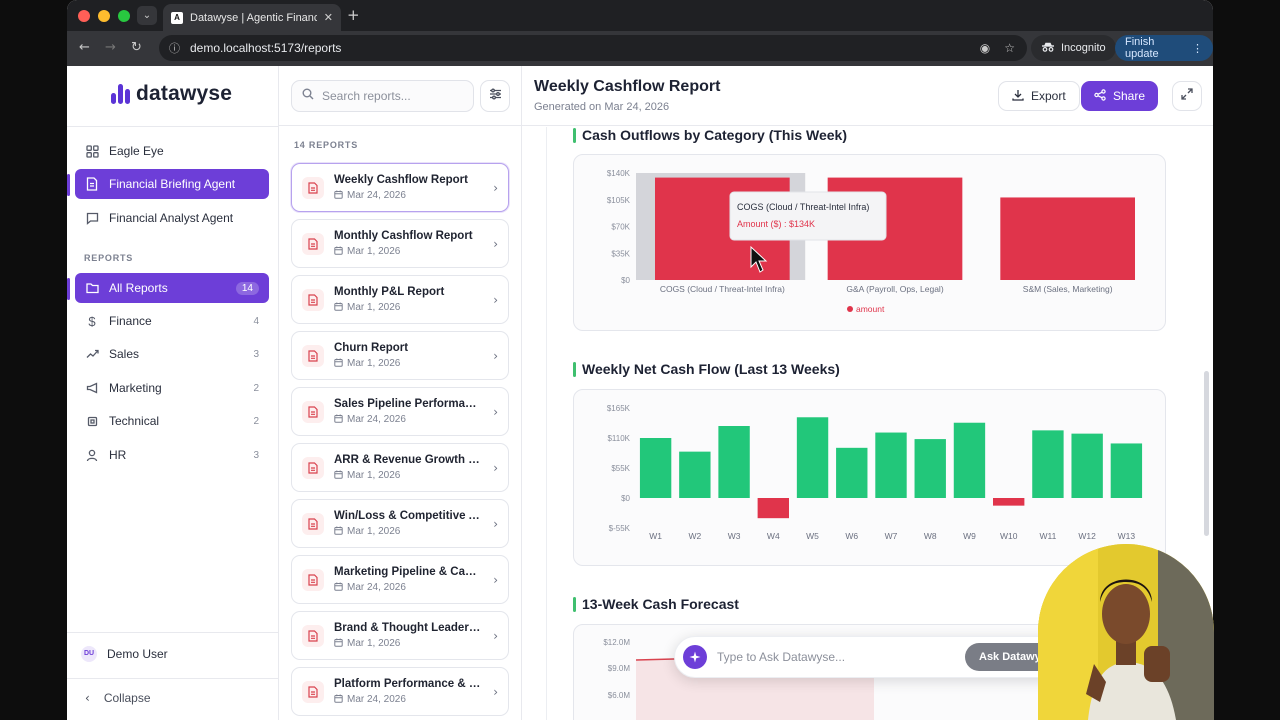  What do you see at coordinates (1039, 96) in the screenshot?
I see `export-button: Export` at bounding box center [1039, 96].